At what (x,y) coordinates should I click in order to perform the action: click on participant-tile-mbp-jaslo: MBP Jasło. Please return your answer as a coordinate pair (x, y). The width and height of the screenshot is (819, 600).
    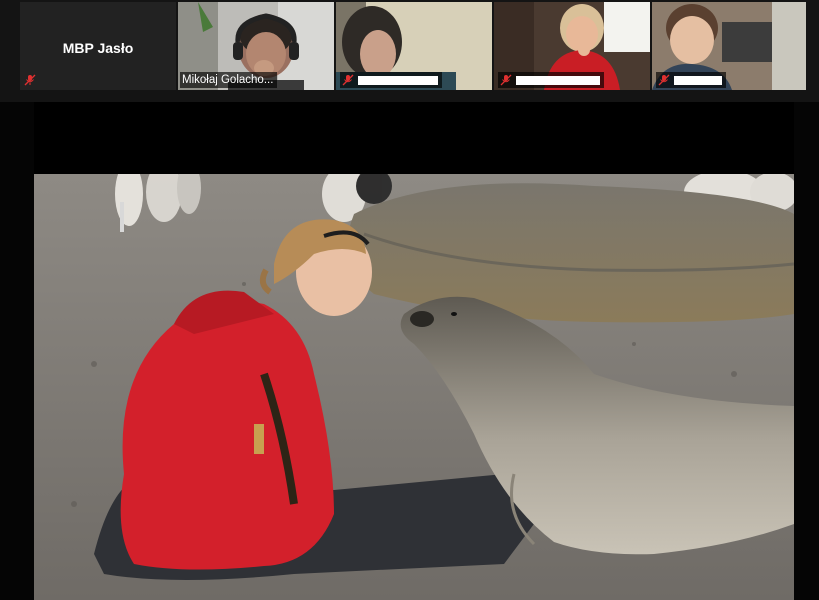
    Looking at the image, I should click on (98, 46).